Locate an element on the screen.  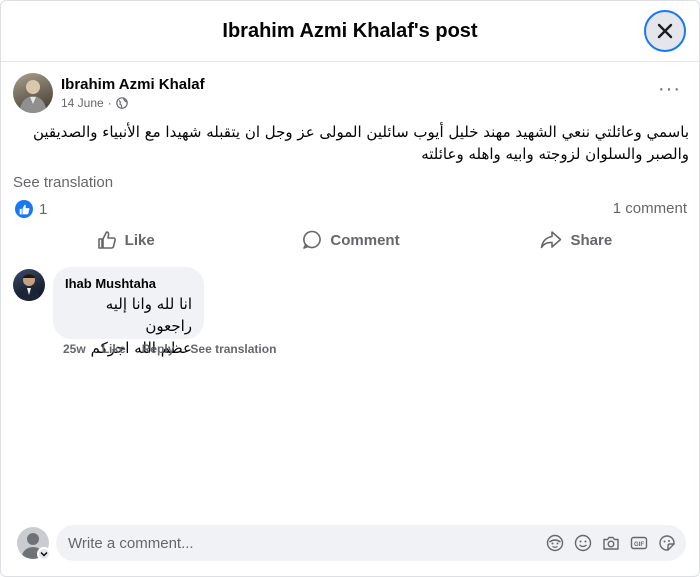
globe-icon is located at coordinates (121, 103).